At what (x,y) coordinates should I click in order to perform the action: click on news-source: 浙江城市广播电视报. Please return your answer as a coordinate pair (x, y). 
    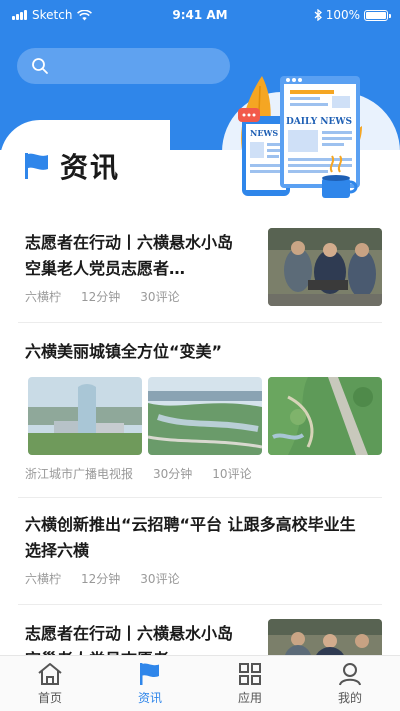
    Looking at the image, I should click on (79, 474).